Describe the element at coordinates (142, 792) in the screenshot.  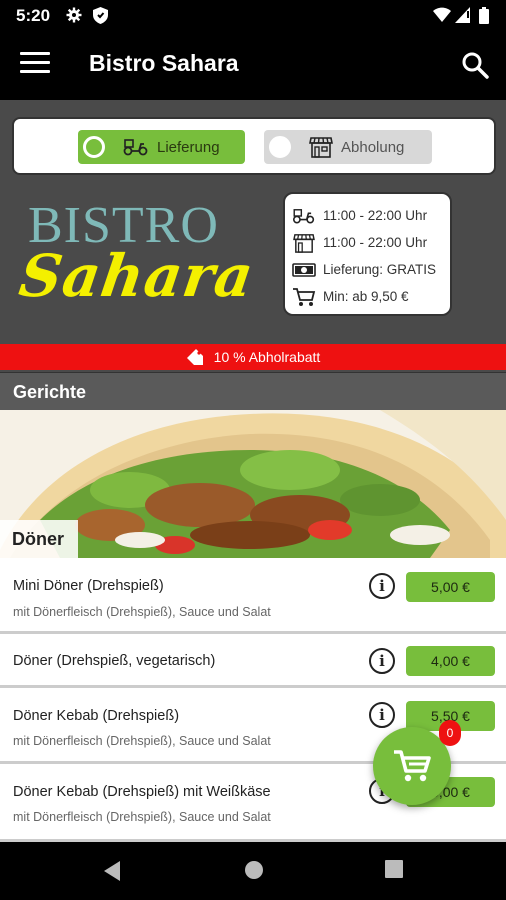
I see `item-name: Döner Kebab (Drehspieß) mit Weißkäse` at that location.